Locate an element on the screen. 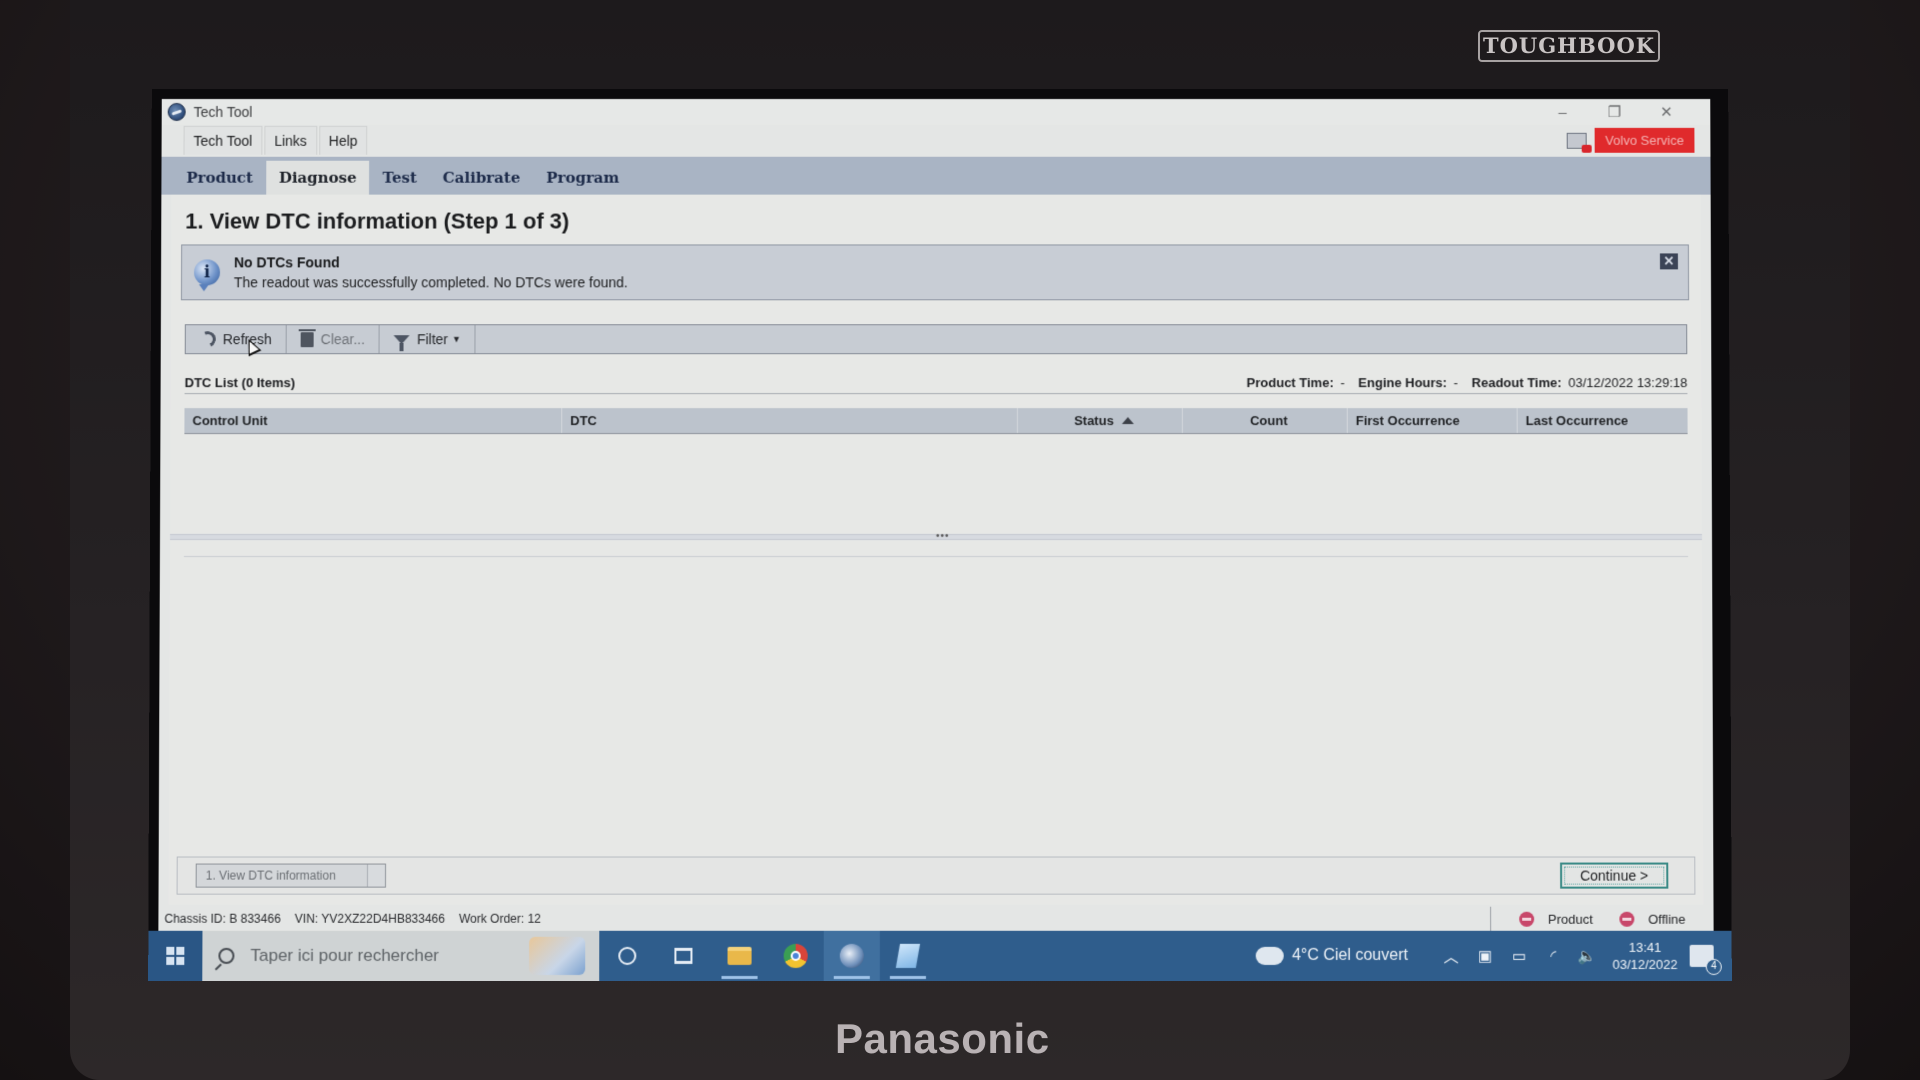 This screenshot has width=1920, height=1080. step-dropdown-value: 1. View DTC information is located at coordinates (270, 875).